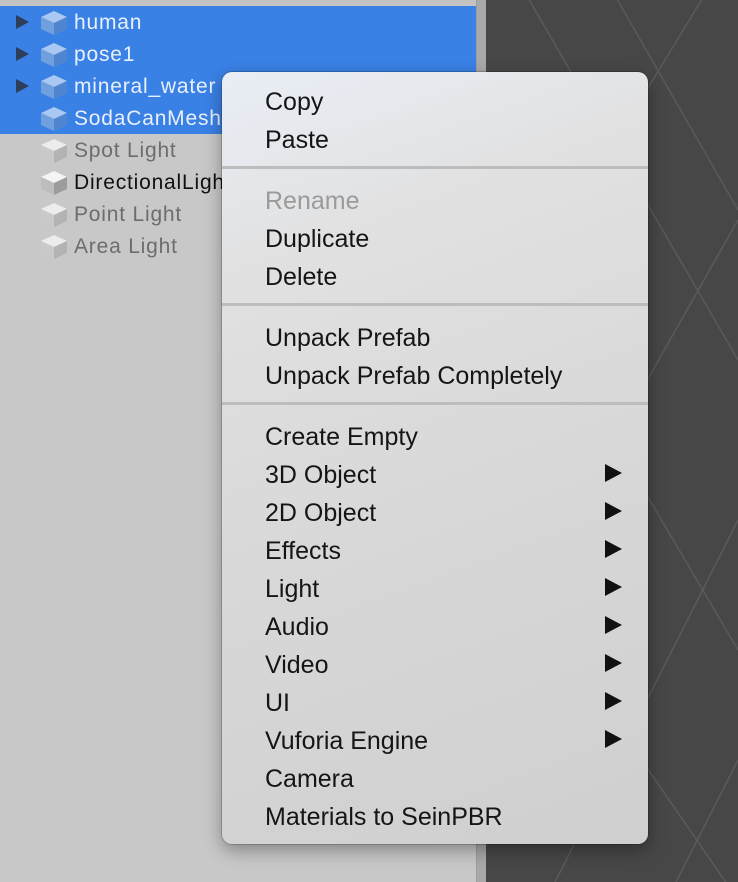 Image resolution: width=738 pixels, height=882 pixels. What do you see at coordinates (435, 586) in the screenshot?
I see `menu-item-light: Light` at bounding box center [435, 586].